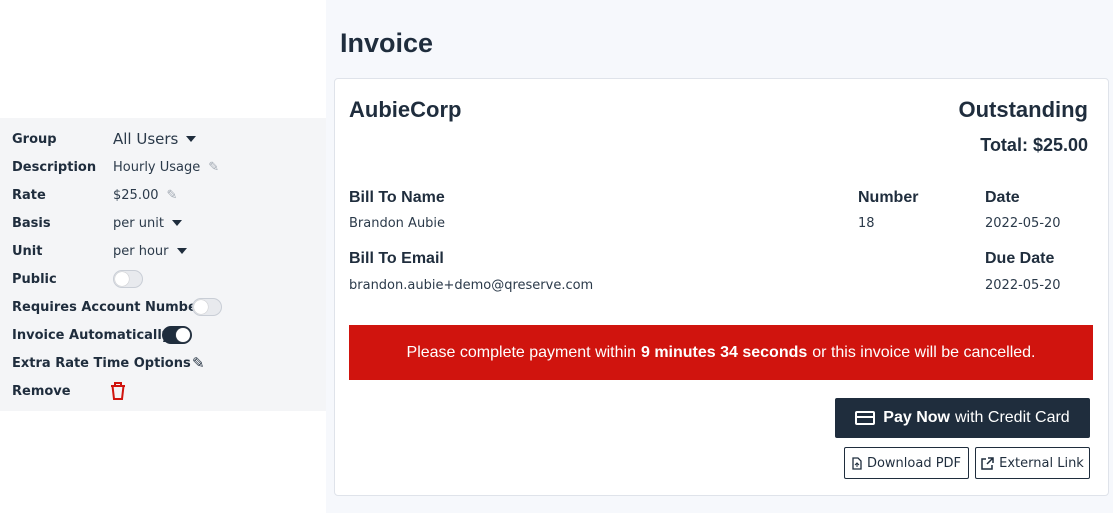  Describe the element at coordinates (888, 197) in the screenshot. I see `number-heading: Number` at that location.